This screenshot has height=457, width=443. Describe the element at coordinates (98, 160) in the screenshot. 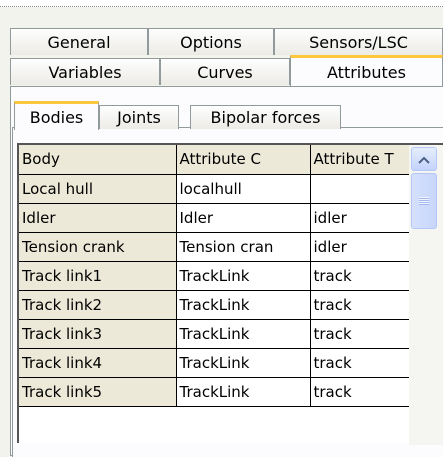

I see `column-header-body: Body` at that location.